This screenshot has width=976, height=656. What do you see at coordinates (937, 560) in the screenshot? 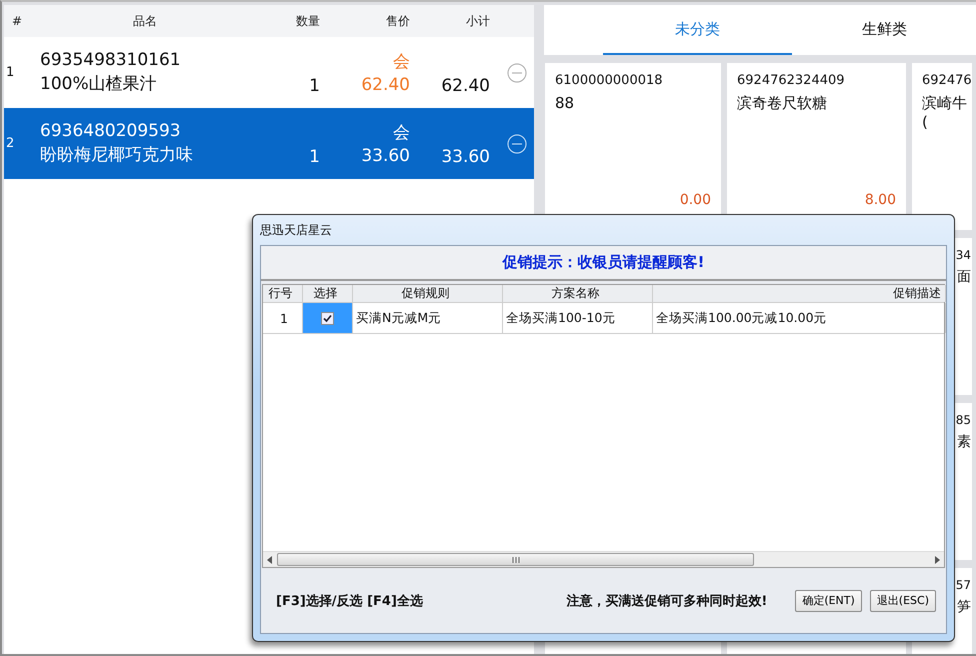
I see `scroll-right-icon` at bounding box center [937, 560].